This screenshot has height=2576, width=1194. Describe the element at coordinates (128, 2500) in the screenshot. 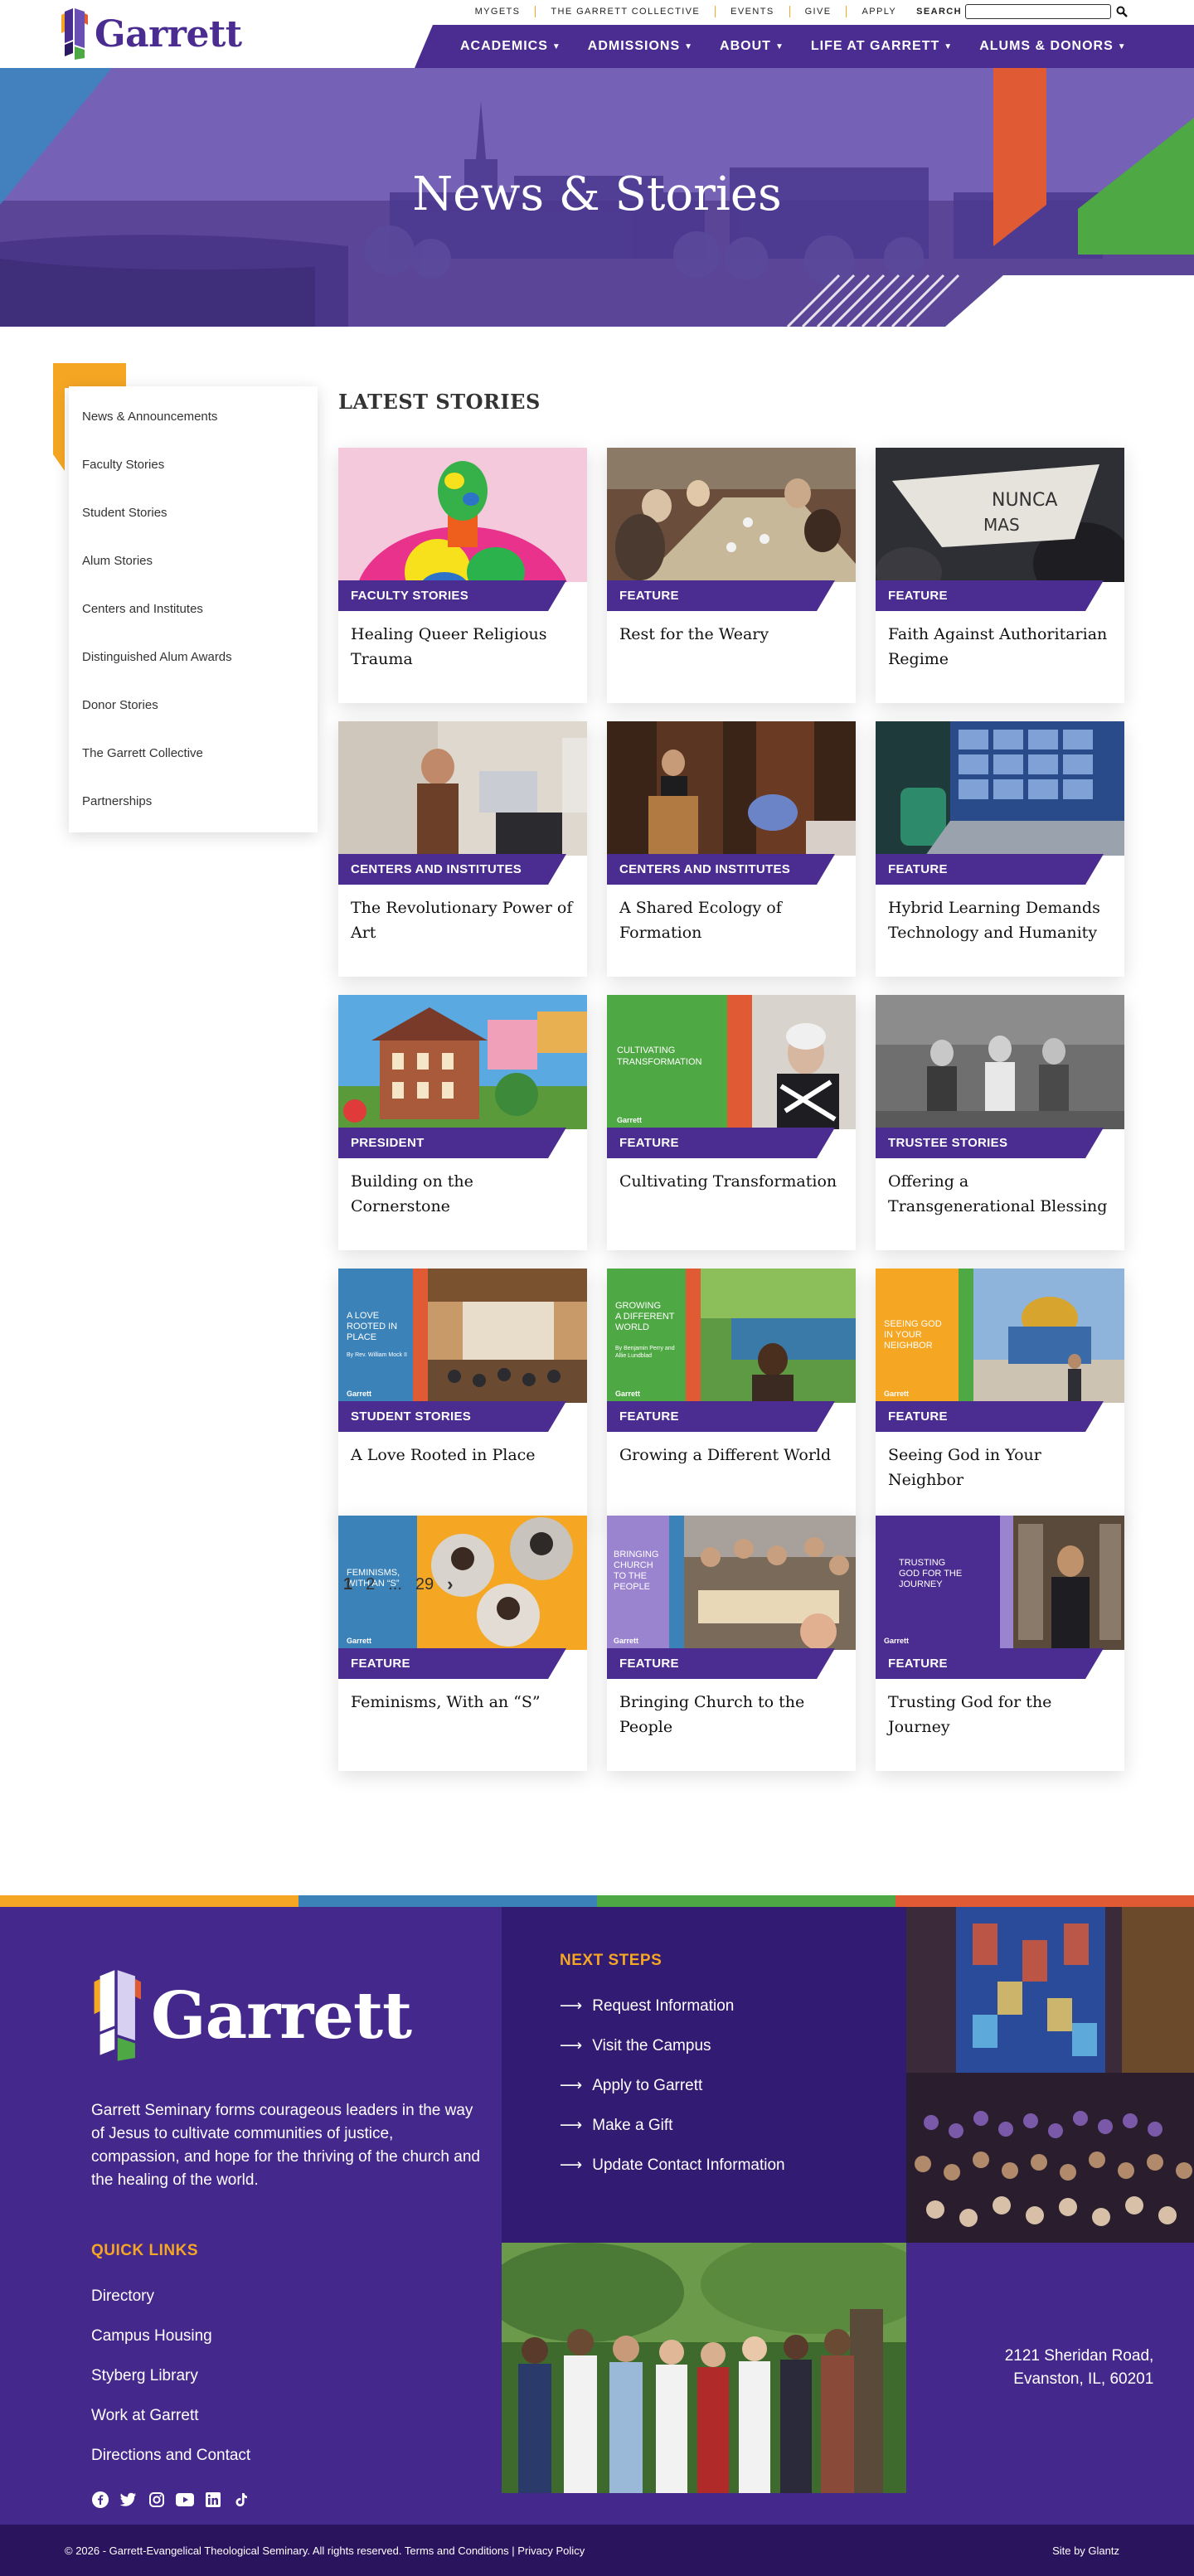

I see `twitter-icon` at that location.